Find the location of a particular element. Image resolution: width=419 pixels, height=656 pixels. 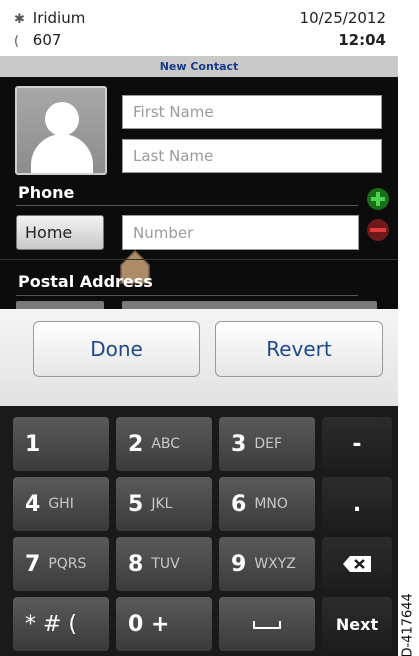

key-sub: PQRS is located at coordinates (67, 564).